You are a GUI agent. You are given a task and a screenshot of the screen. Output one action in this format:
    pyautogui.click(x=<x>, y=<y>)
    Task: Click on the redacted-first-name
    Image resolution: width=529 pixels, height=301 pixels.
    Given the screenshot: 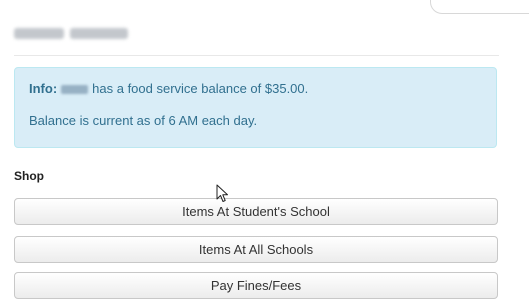 What is the action you would take?
    pyautogui.click(x=39, y=33)
    